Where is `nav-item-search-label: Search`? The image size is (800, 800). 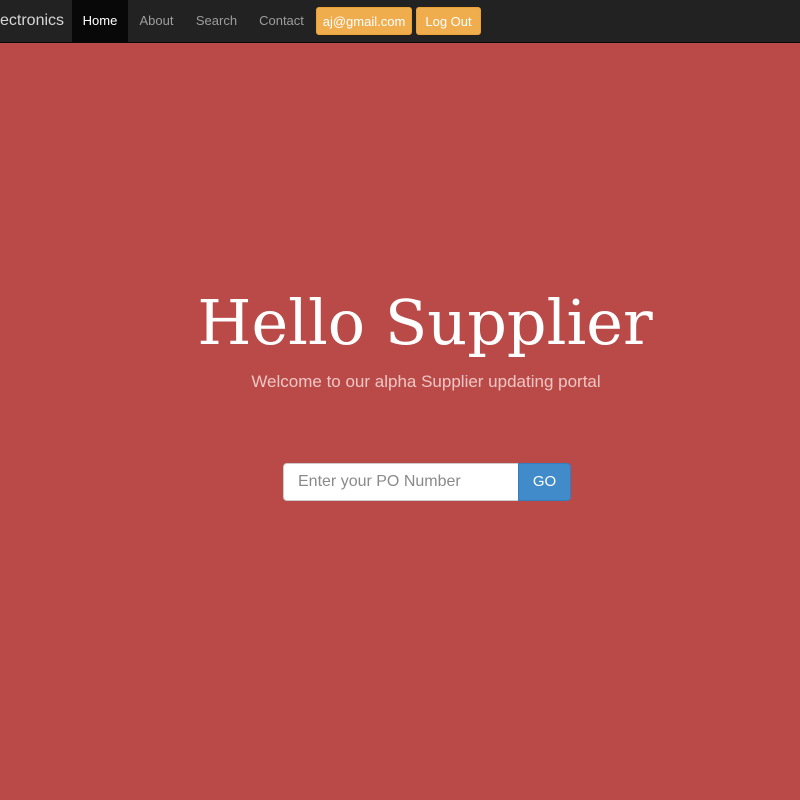
nav-item-search-label: Search is located at coordinates (216, 20).